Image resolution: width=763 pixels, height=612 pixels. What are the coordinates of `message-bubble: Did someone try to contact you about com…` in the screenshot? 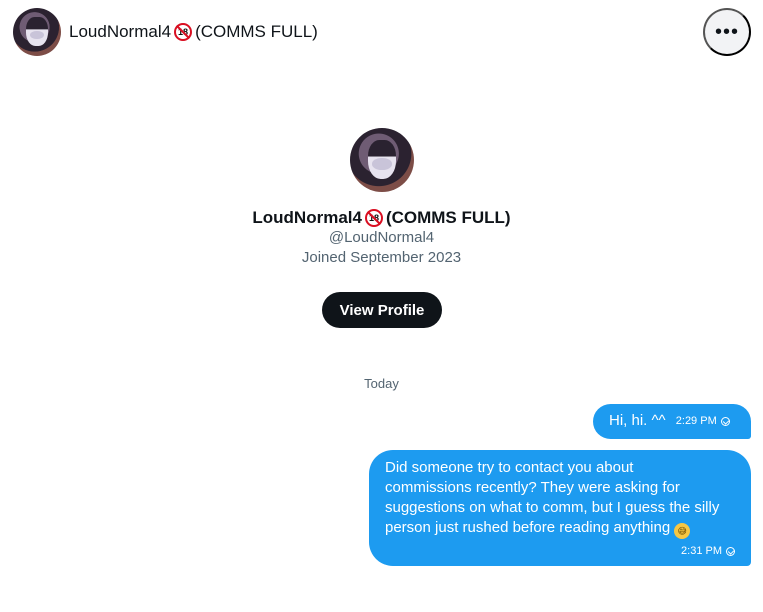 It's located at (560, 508).